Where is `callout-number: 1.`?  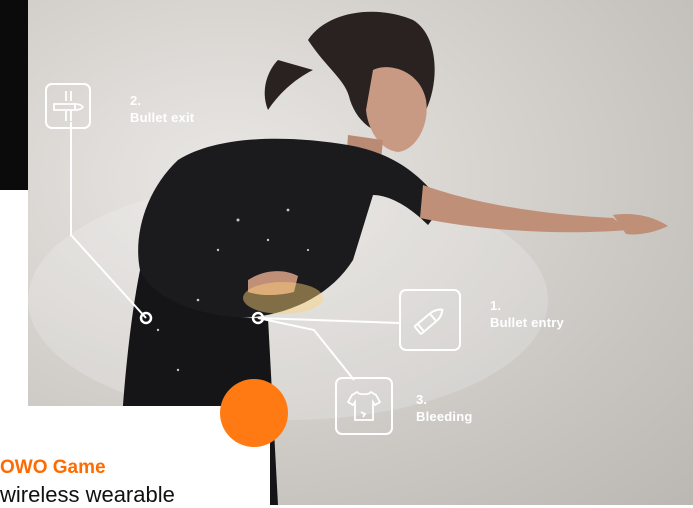 callout-number: 1. is located at coordinates (496, 305).